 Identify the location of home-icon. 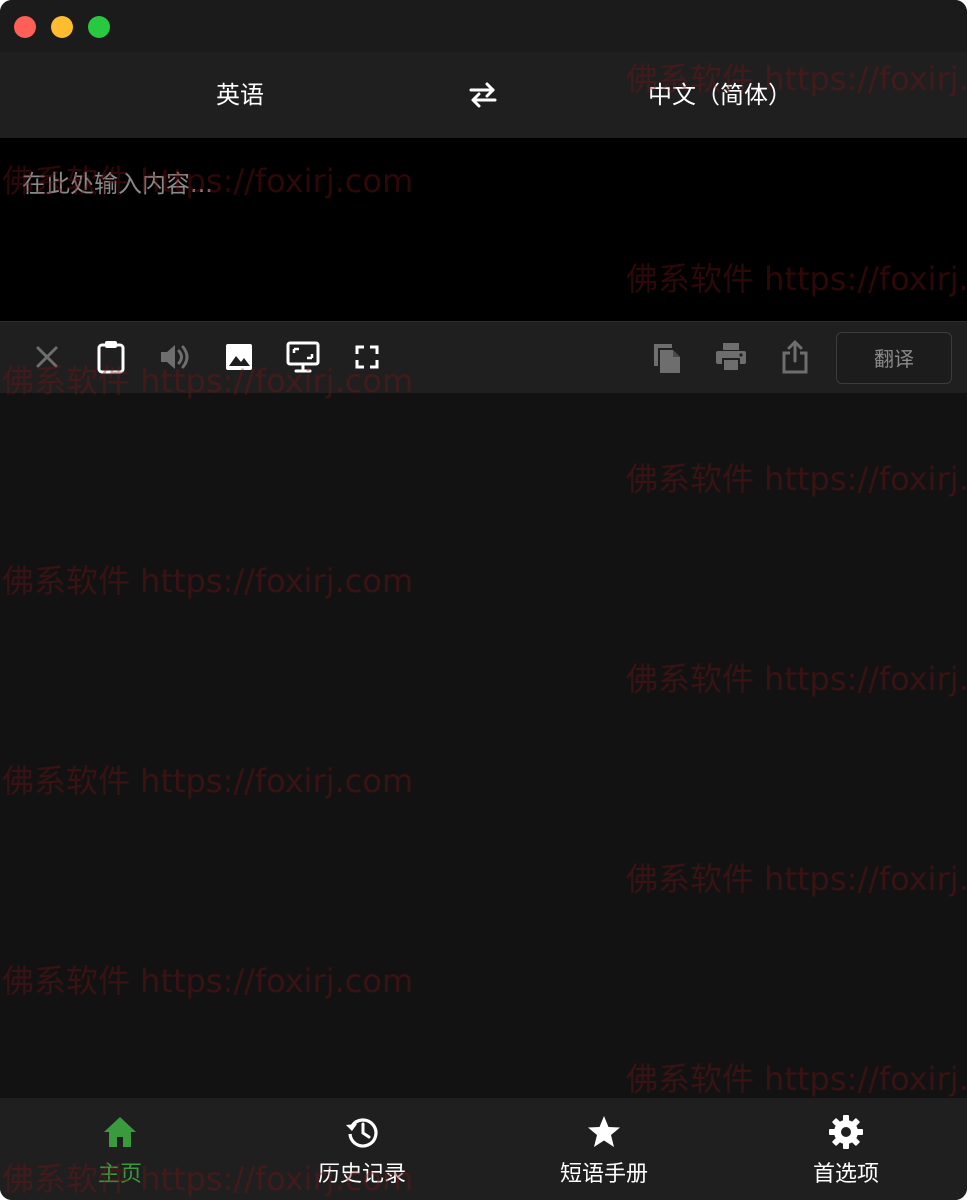
(120, 1132).